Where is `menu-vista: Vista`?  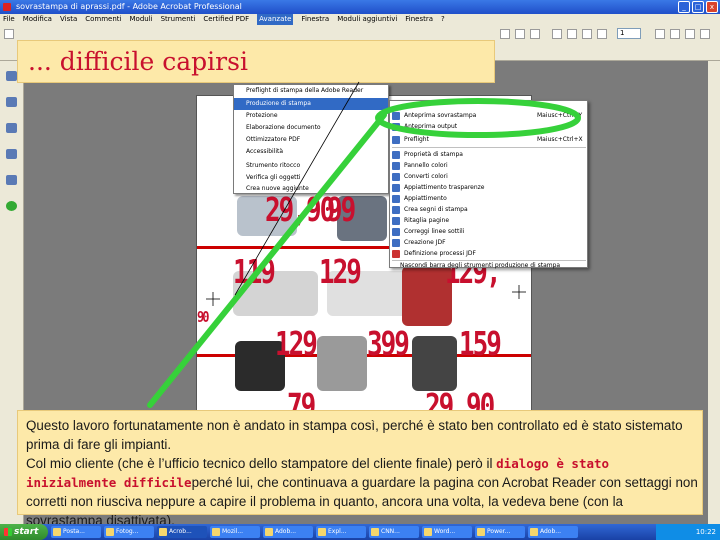
menu-vista: Vista is located at coordinates (68, 19).